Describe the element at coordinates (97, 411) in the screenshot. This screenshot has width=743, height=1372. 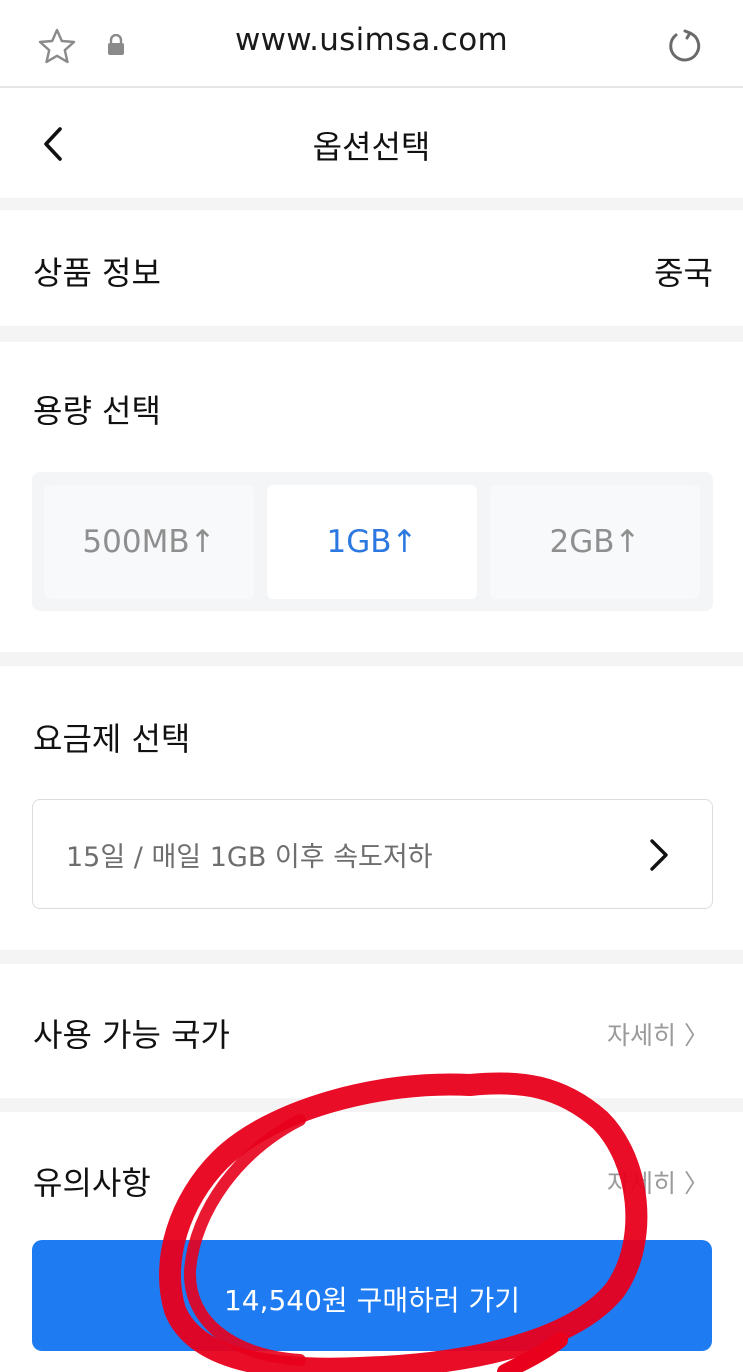
I see `capacity-label: 용량 선택` at that location.